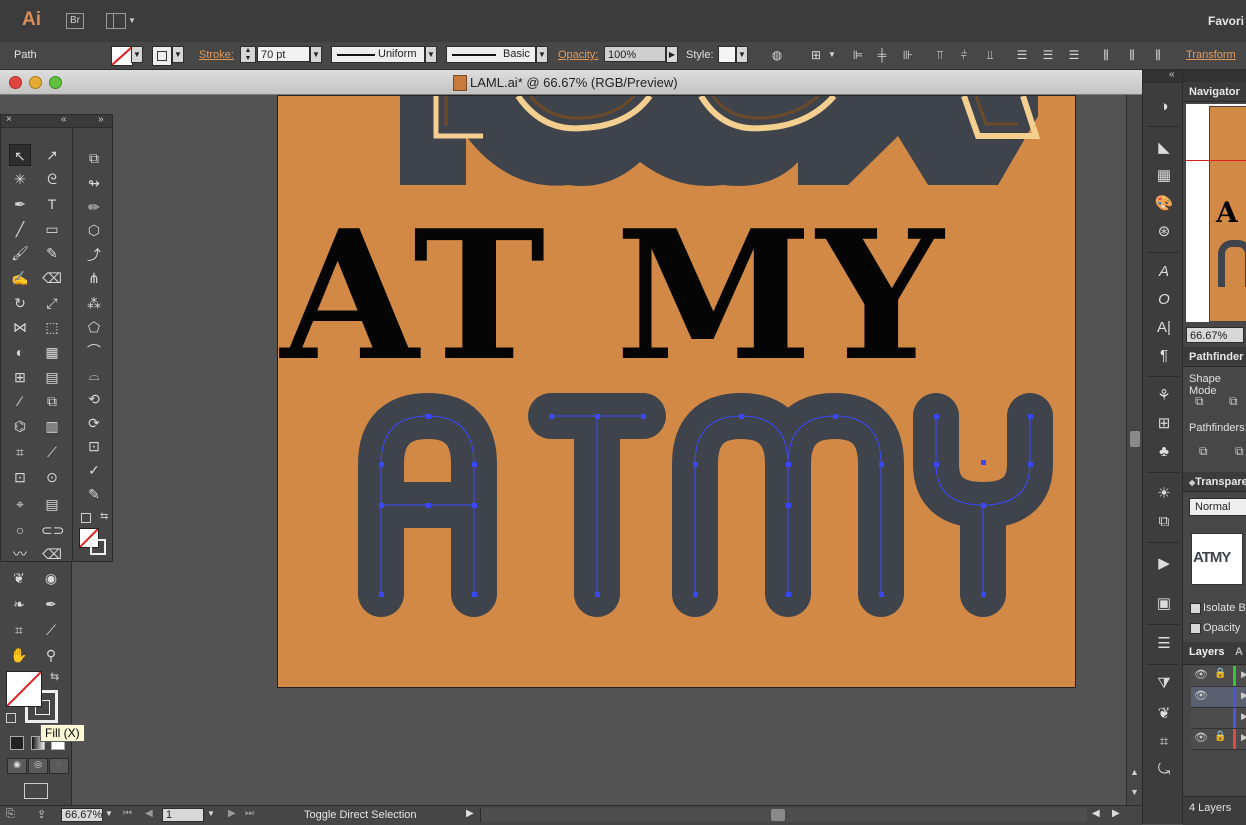  Describe the element at coordinates (1195, 628) in the screenshot. I see `opacity-mask-checkbox` at that location.